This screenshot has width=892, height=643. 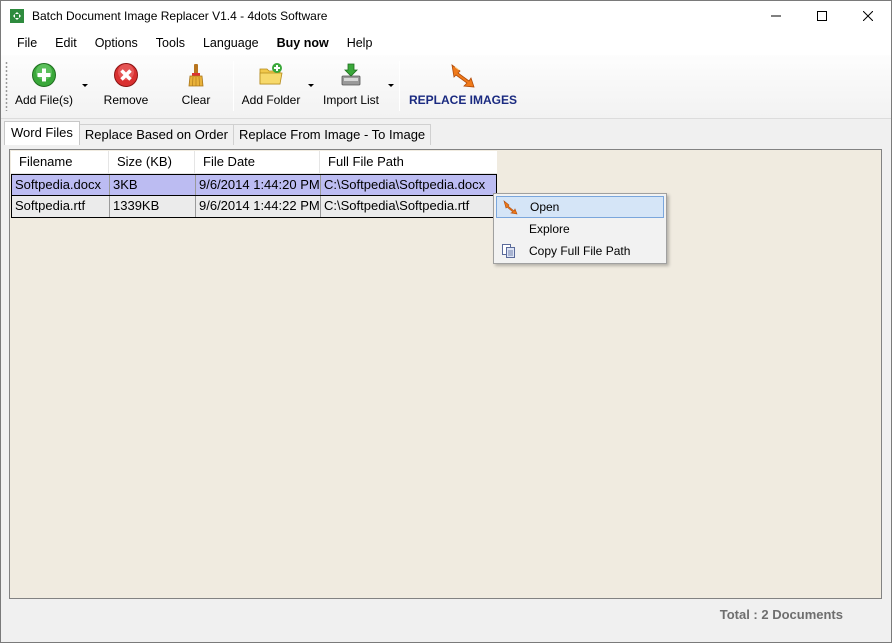 I want to click on cell-file-date: 9/6/2014 1:44:20 PM, so click(x=258, y=185).